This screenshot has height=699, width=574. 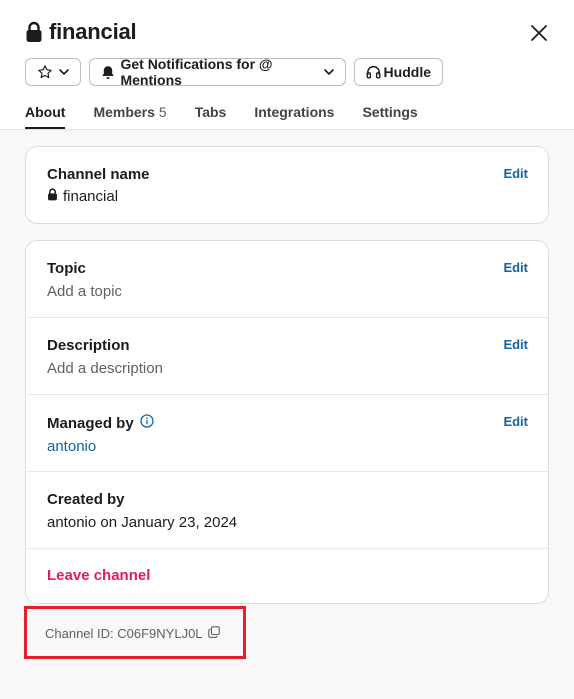 I want to click on close-button, so click(x=539, y=35).